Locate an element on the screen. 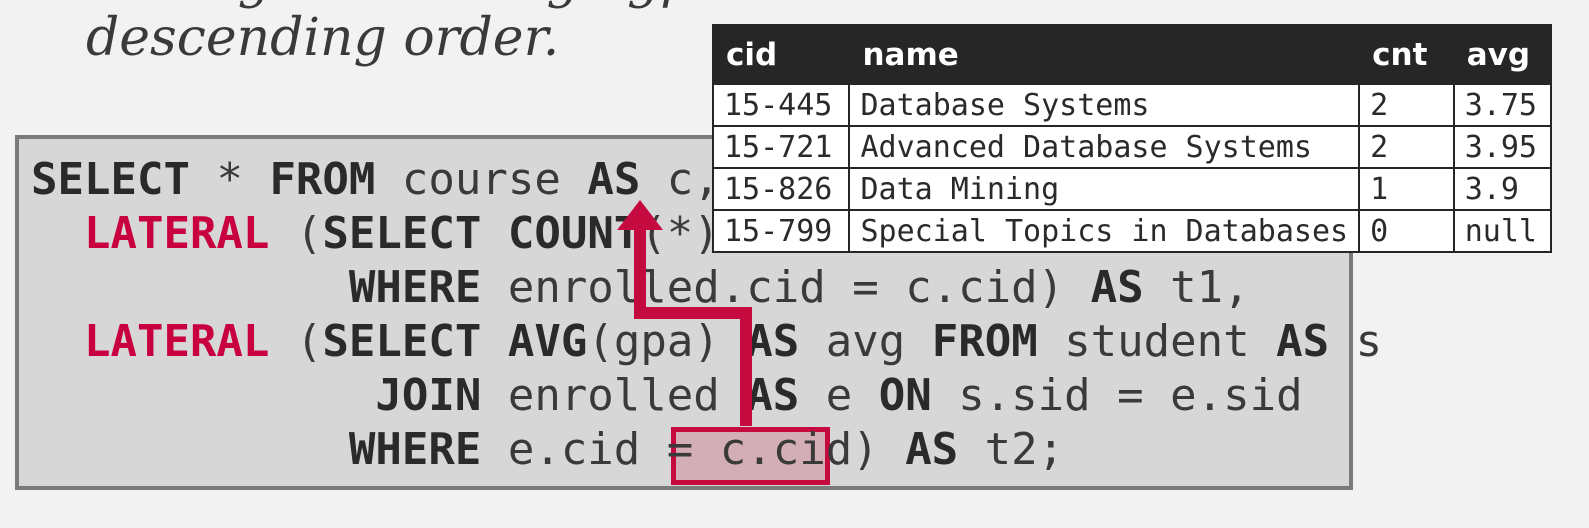 The width and height of the screenshot is (1589, 528). table-row: 15-826 Data Mining 1 3.9 is located at coordinates (1132, 189).